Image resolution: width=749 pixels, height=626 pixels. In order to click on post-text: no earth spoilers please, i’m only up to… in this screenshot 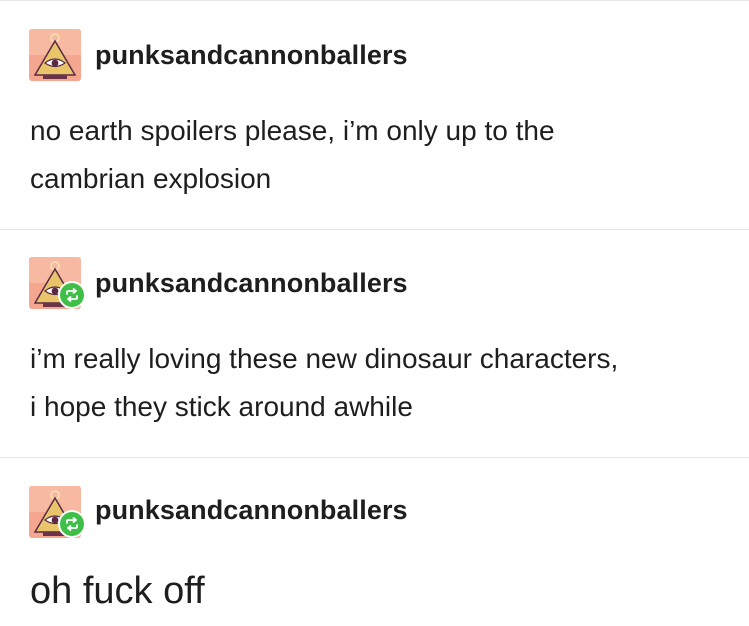, I will do `click(380, 155)`.